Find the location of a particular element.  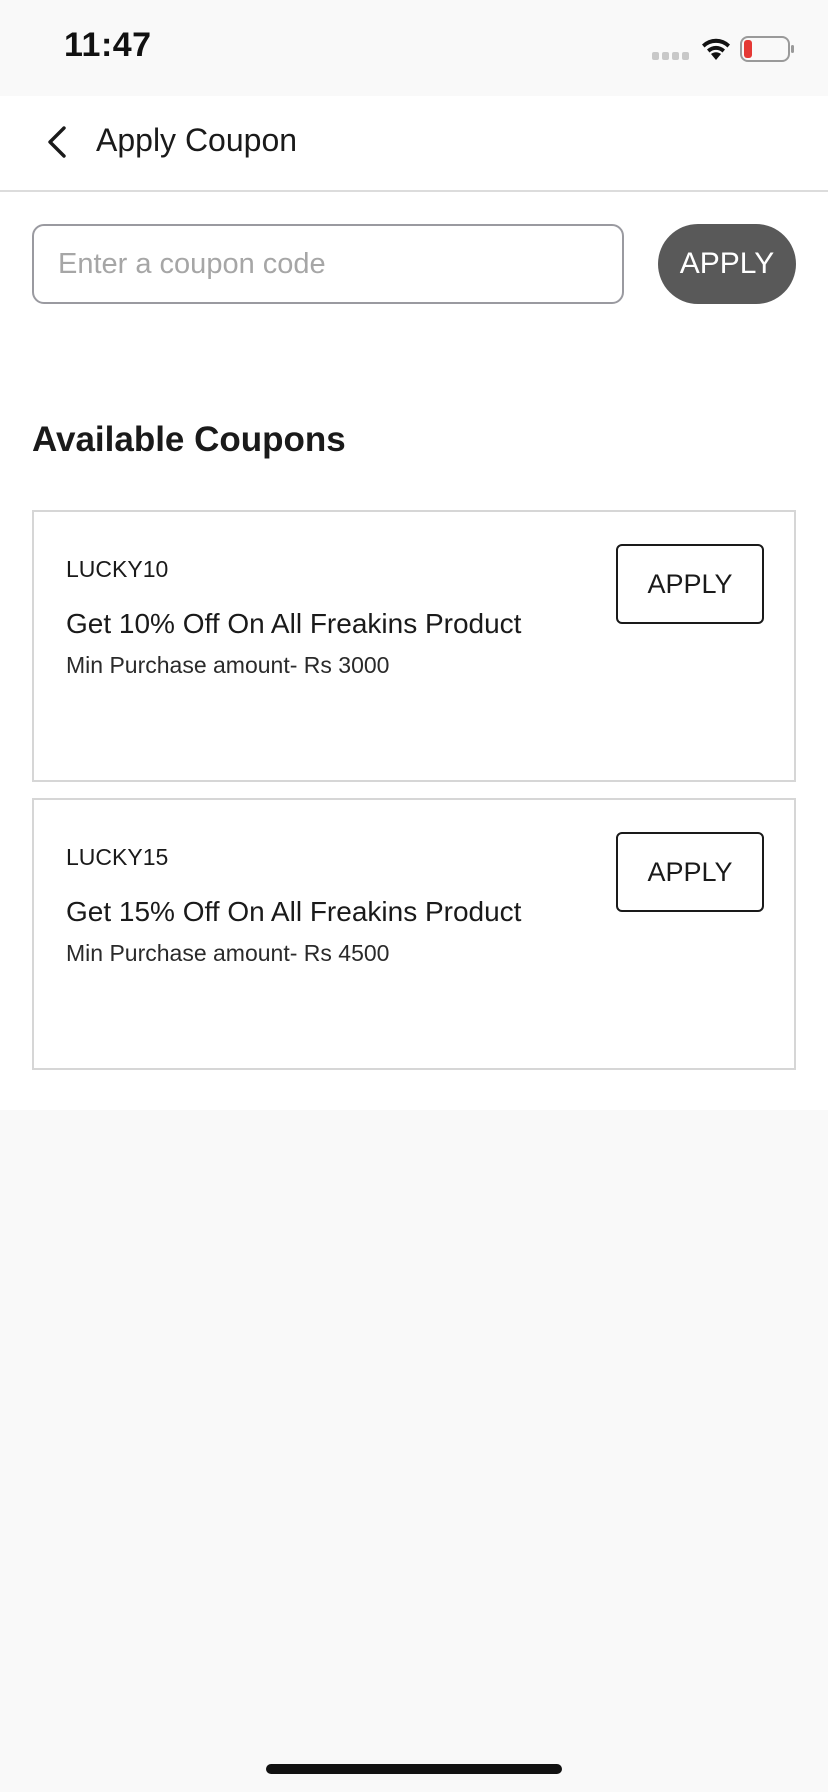

coupon-description: Get 15% Off On All Freakins Product is located at coordinates (294, 911).